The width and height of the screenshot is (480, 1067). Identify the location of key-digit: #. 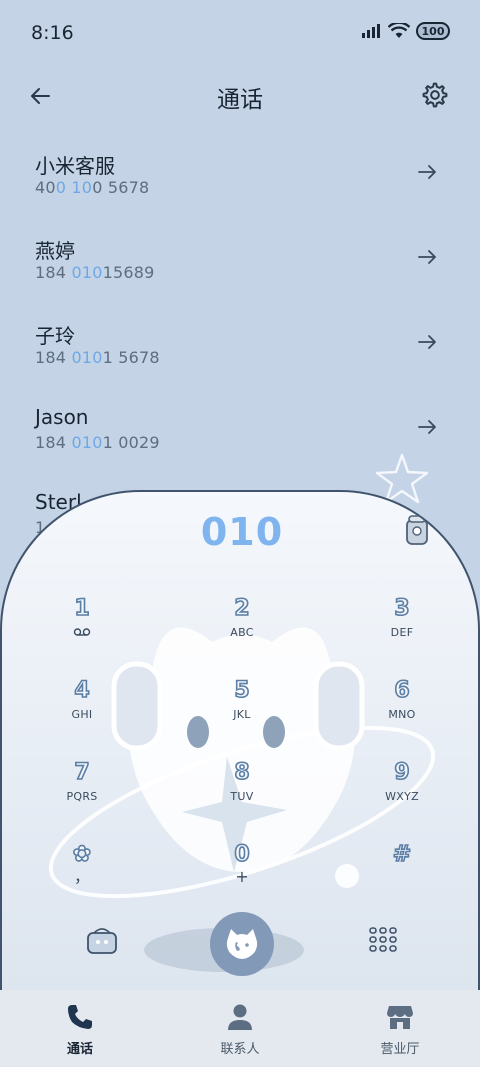
(402, 854).